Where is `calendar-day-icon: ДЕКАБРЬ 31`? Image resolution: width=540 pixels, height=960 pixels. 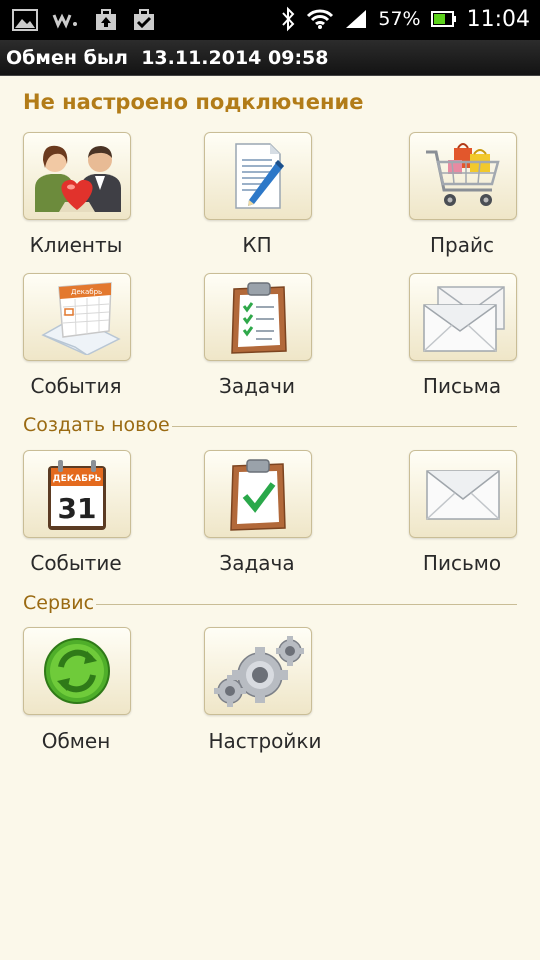
calendar-day-icon: ДЕКАБРЬ 31 is located at coordinates (77, 495).